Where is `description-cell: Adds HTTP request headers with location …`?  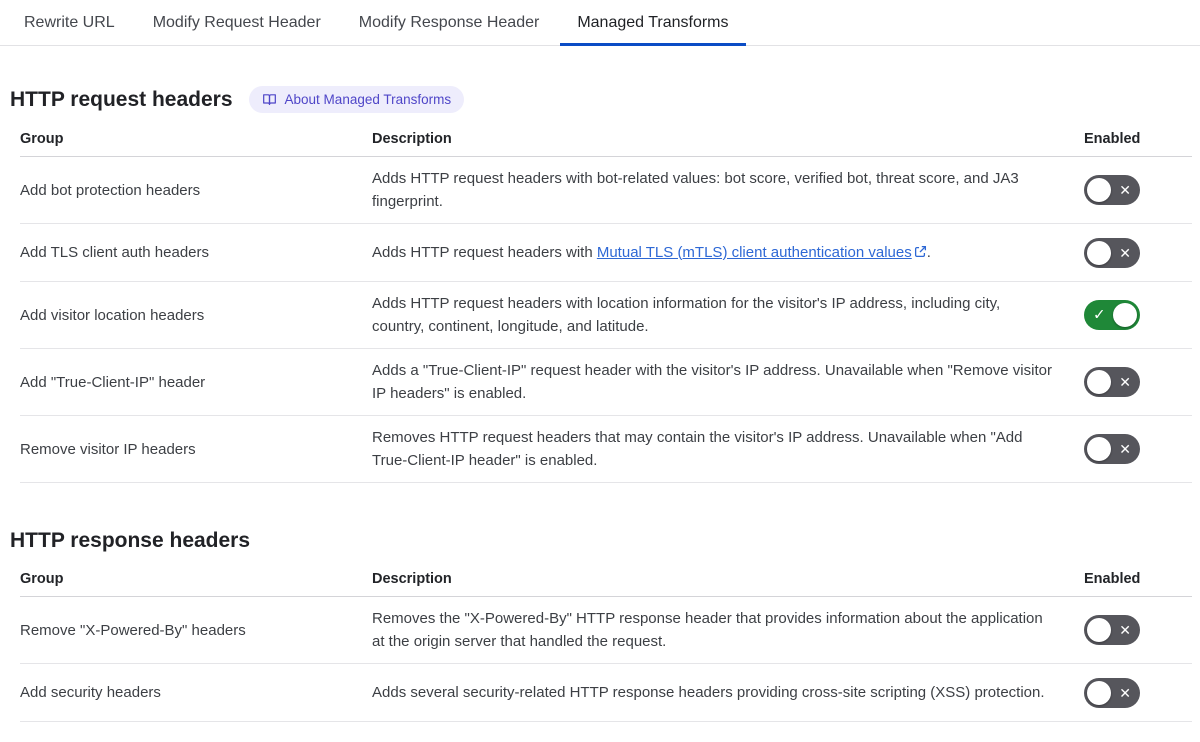 description-cell: Adds HTTP request headers with location … is located at coordinates (686, 315).